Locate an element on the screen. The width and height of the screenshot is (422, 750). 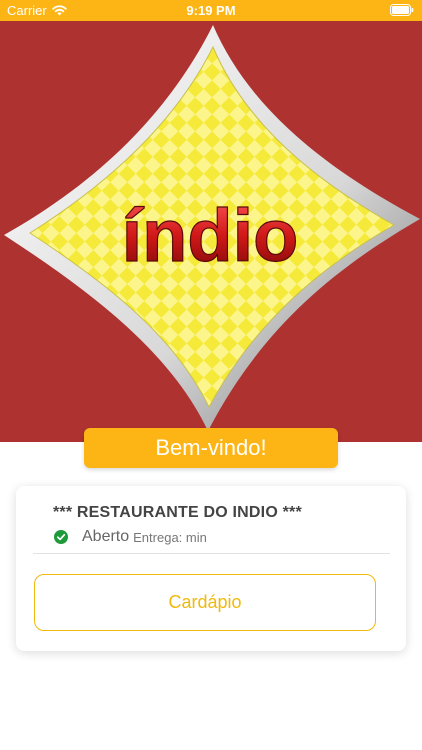
welcome-banner: Bem-vindo! is located at coordinates (211, 448).